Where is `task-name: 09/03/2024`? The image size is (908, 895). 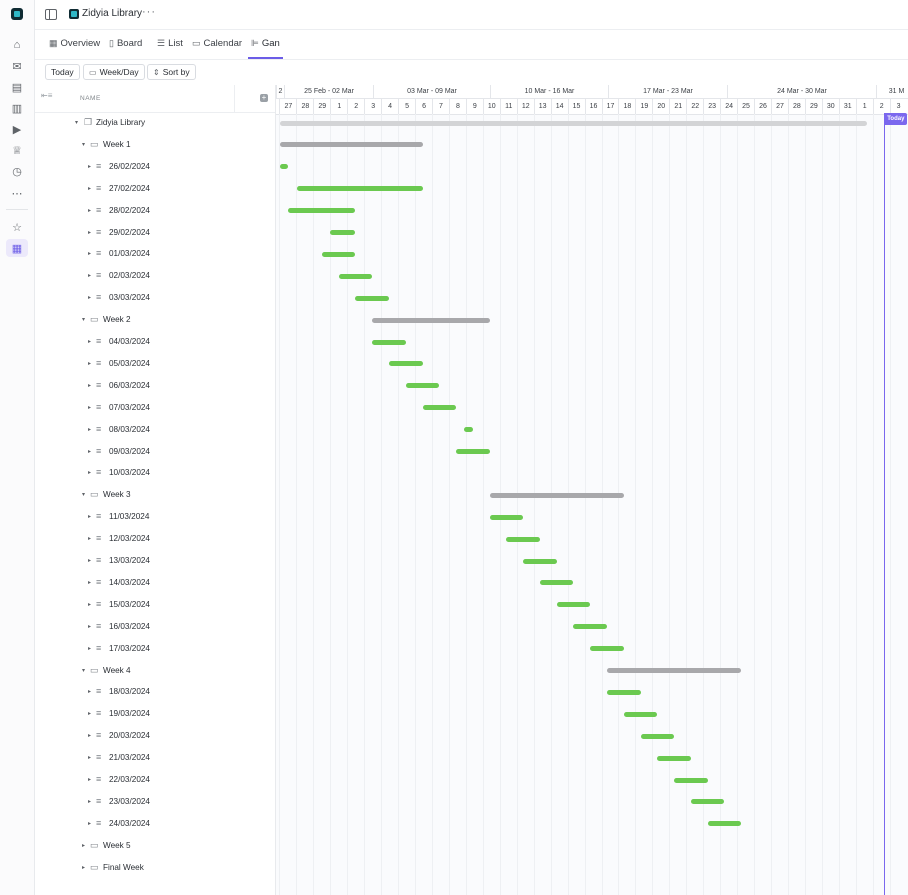 task-name: 09/03/2024 is located at coordinates (129, 451).